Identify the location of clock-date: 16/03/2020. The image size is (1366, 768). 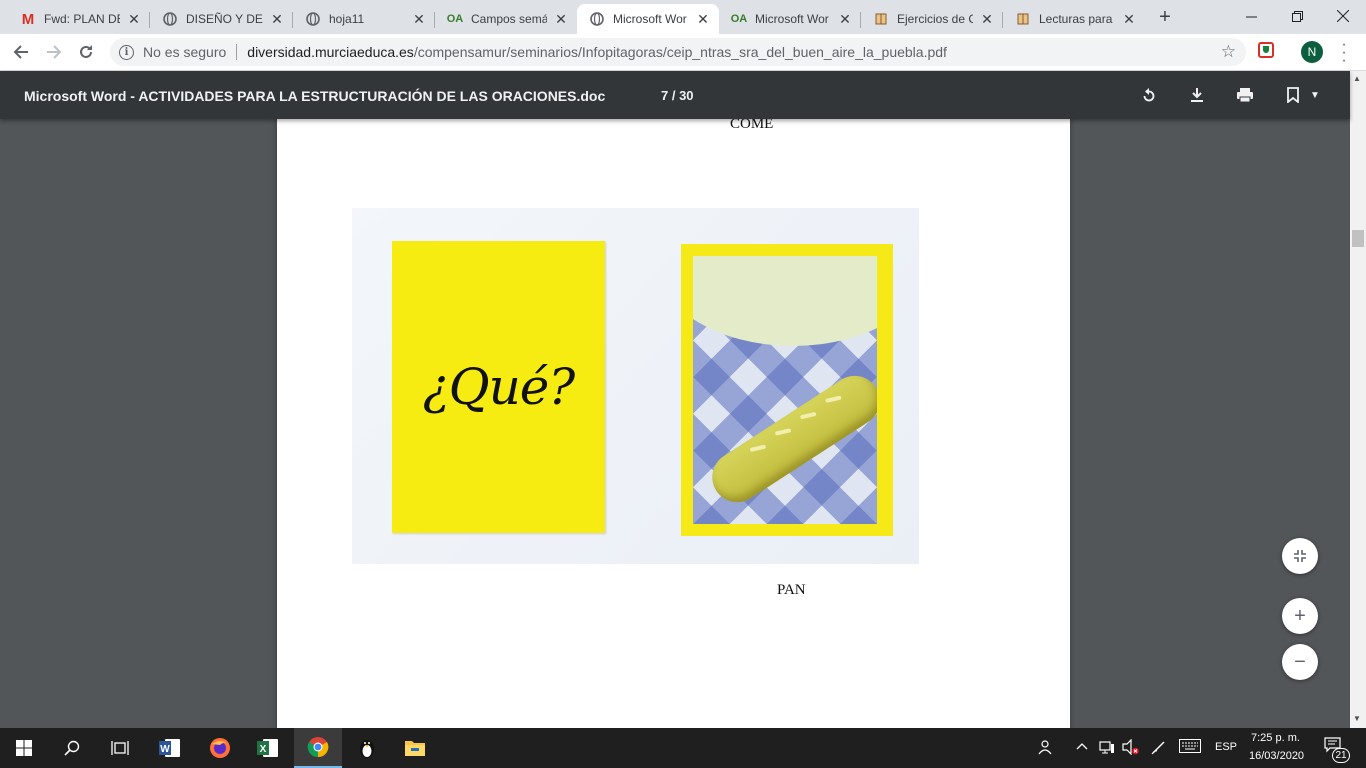
(1276, 756).